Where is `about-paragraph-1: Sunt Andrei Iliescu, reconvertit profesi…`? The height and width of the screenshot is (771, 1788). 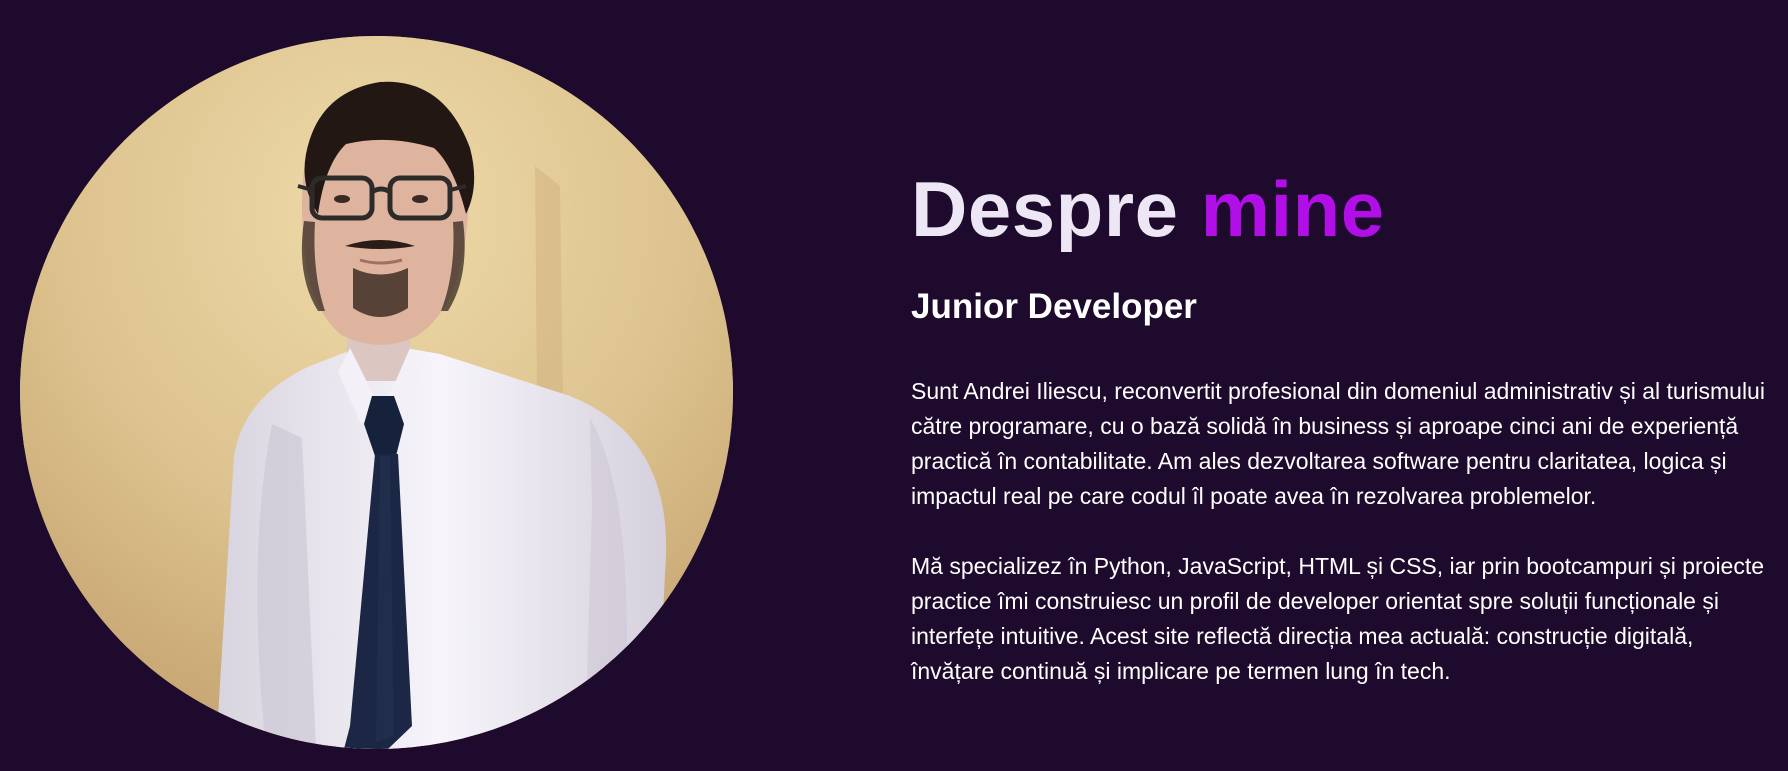 about-paragraph-1: Sunt Andrei Iliescu, reconvertit profesi… is located at coordinates (1338, 443).